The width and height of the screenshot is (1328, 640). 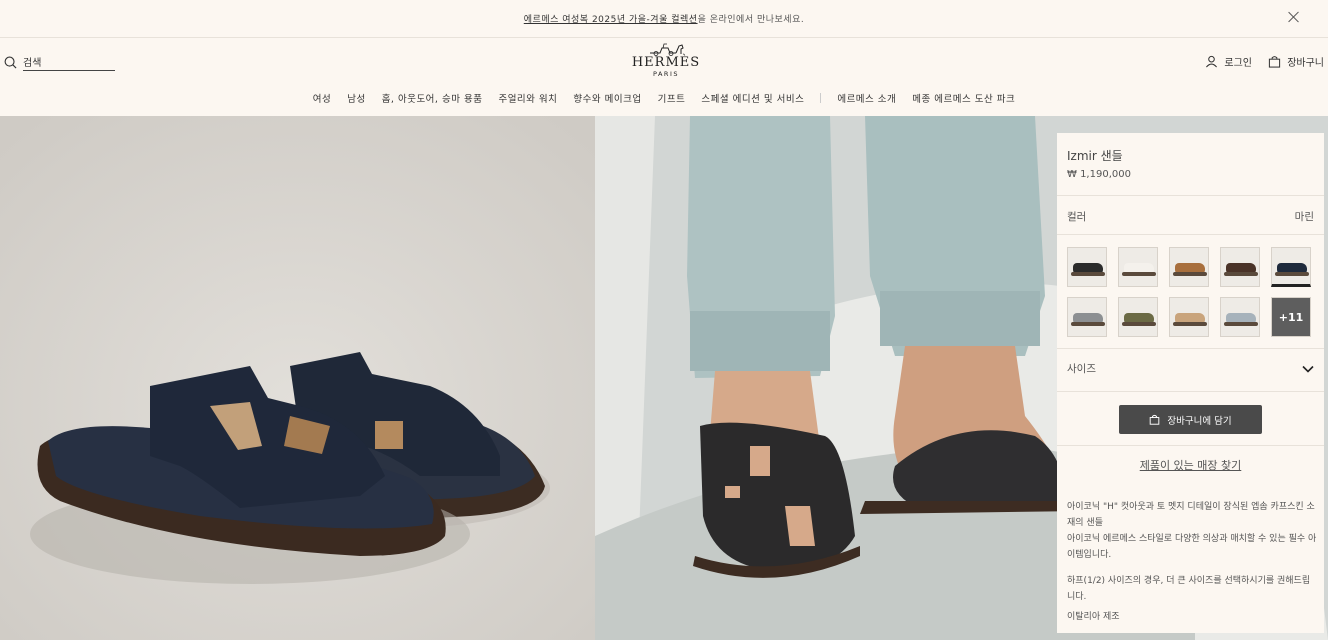 I want to click on hermes-logo: HERMÈS PARIS, so click(x=666, y=61).